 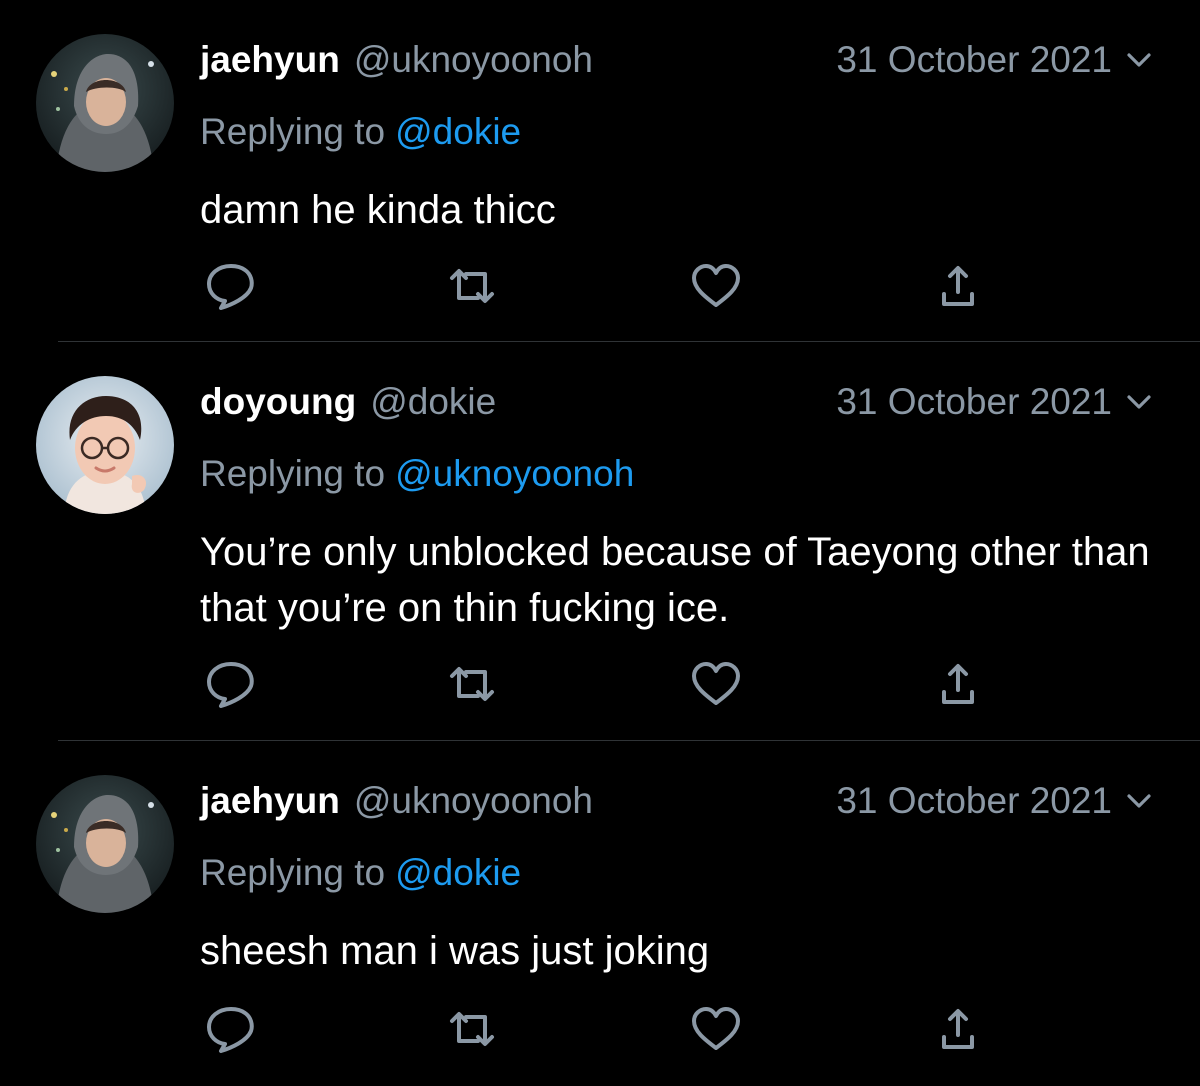 I want to click on tweet-text: damn he kinda thicc, so click(x=378, y=210).